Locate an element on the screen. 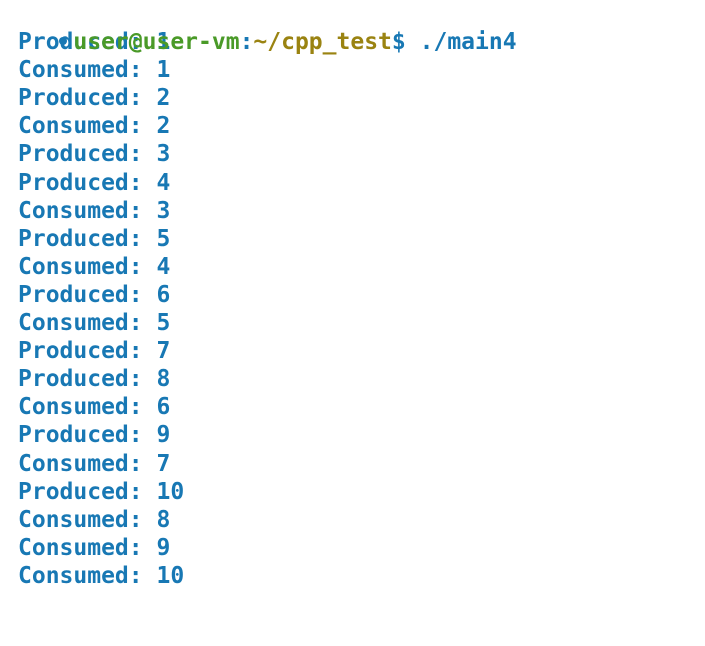 This screenshot has height=646, width=705. output-line-text: Consumed: 10 is located at coordinates (101, 575).